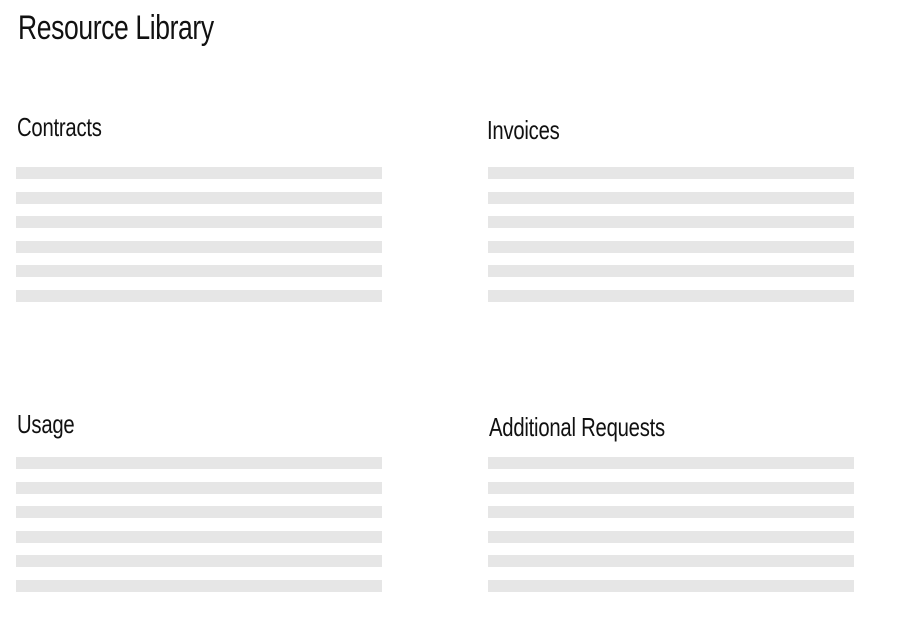  I want to click on section-contracts: Contracts, so click(199, 207).